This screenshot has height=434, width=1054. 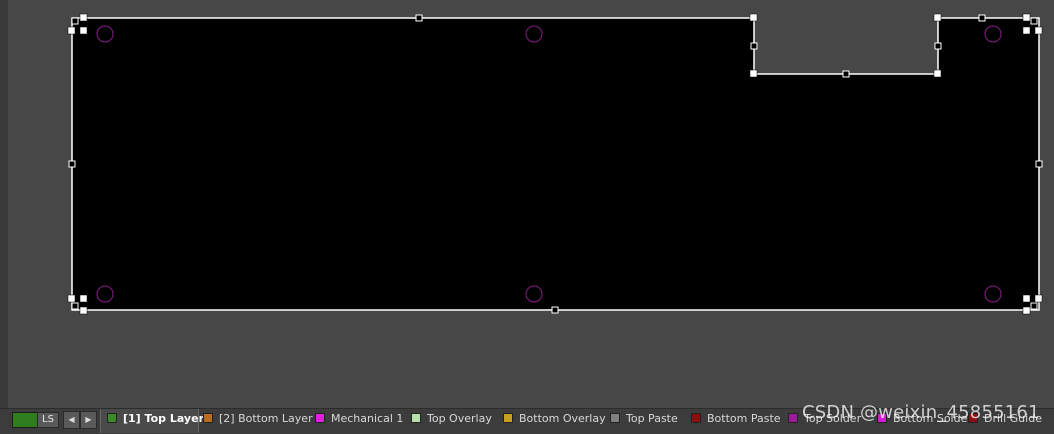 I want to click on layer-tab-label: Bottom Paste, so click(x=744, y=418).